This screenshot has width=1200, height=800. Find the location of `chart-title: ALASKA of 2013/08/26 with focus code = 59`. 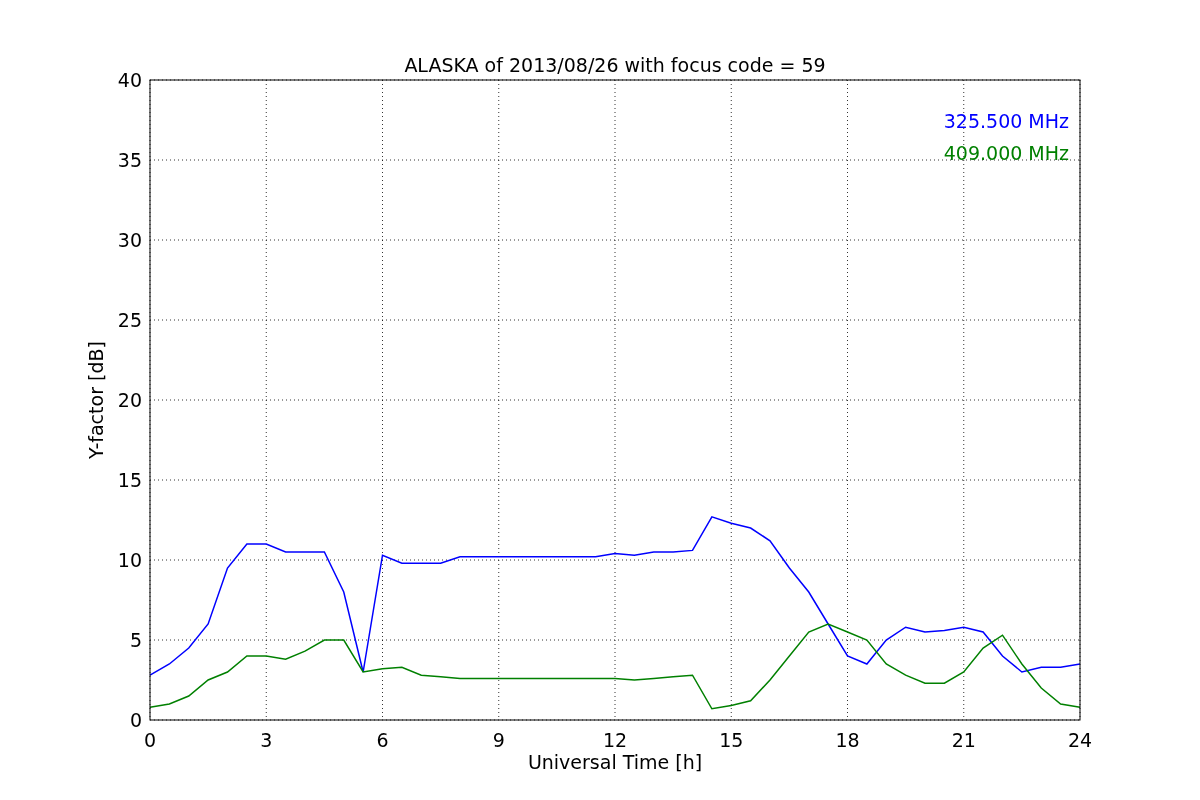

chart-title: ALASKA of 2013/08/26 with focus code = 59 is located at coordinates (615, 65).